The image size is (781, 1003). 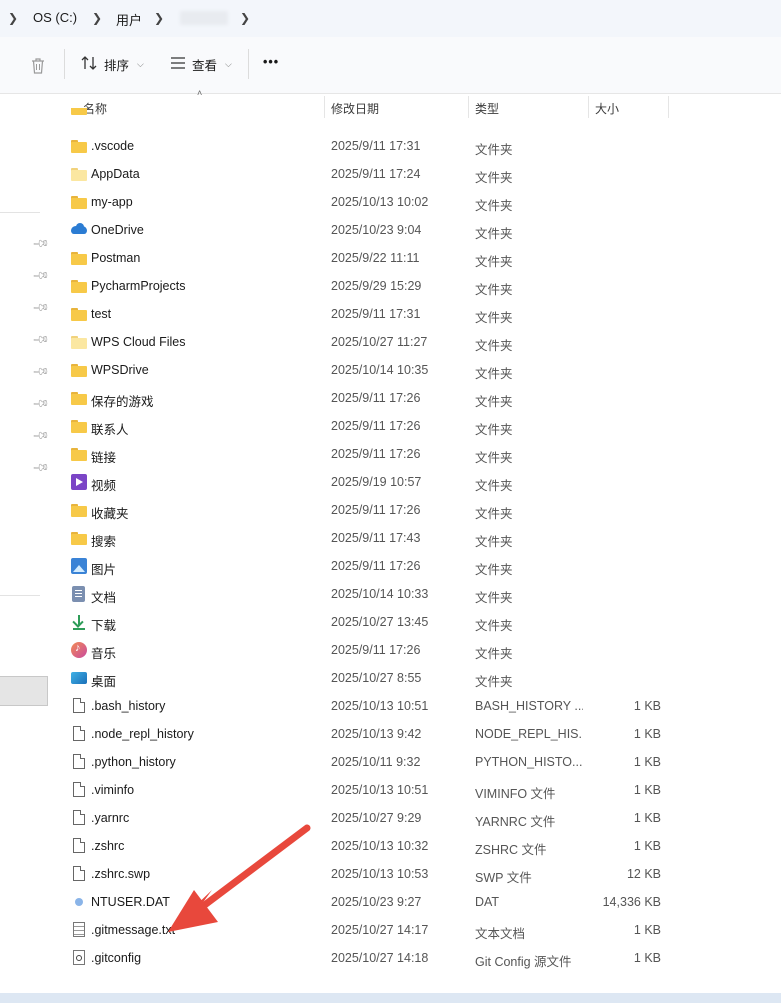 What do you see at coordinates (423, 286) in the screenshot?
I see `file-row: PycharmProjects 2025/9/29 15:29 文件夹` at bounding box center [423, 286].